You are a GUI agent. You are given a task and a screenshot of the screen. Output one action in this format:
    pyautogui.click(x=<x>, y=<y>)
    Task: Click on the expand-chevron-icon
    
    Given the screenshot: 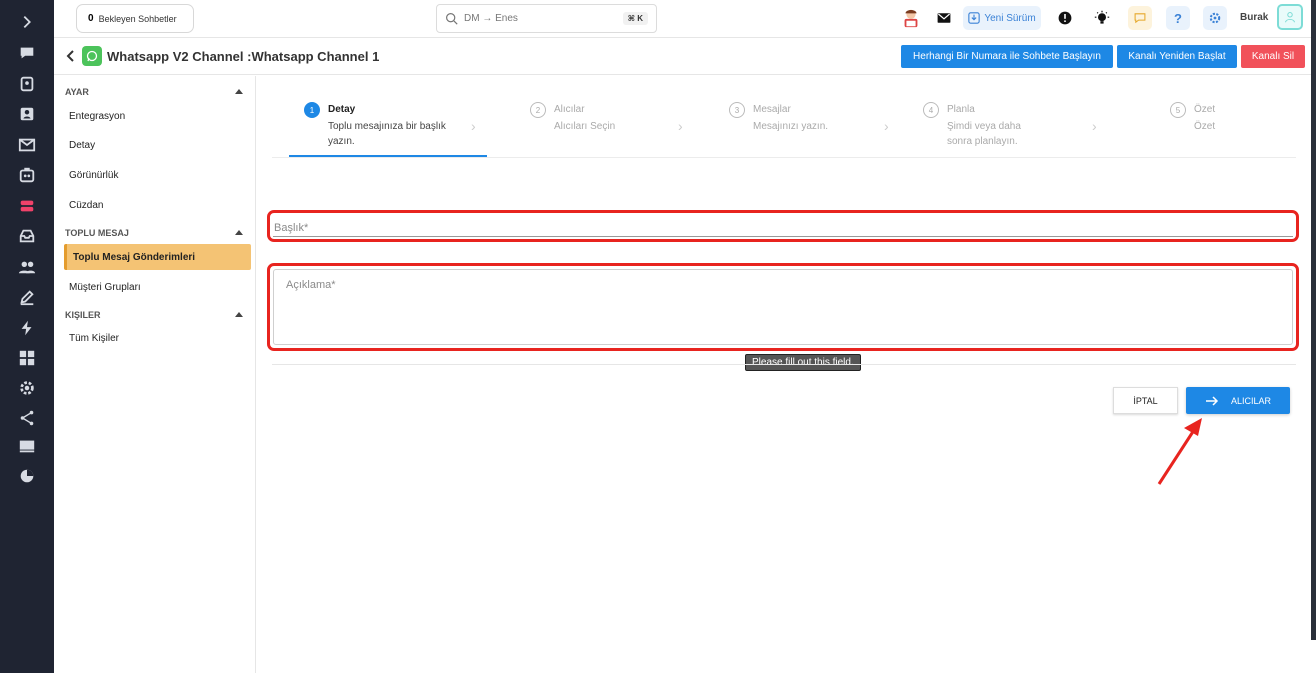 What is the action you would take?
    pyautogui.click(x=27, y=22)
    